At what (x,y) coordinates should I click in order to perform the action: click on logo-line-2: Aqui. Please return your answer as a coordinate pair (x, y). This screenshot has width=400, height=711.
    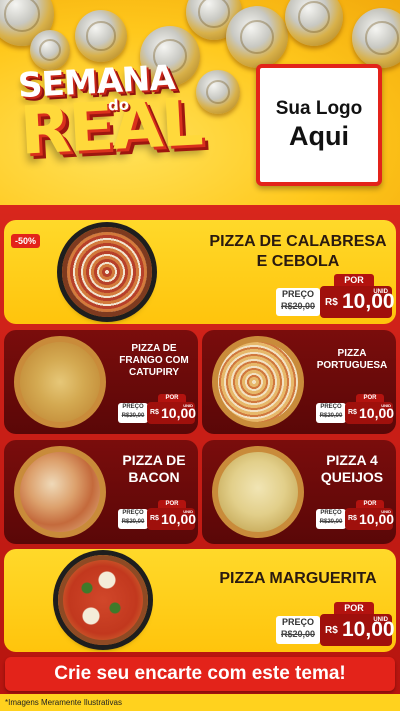
    Looking at the image, I should click on (319, 136).